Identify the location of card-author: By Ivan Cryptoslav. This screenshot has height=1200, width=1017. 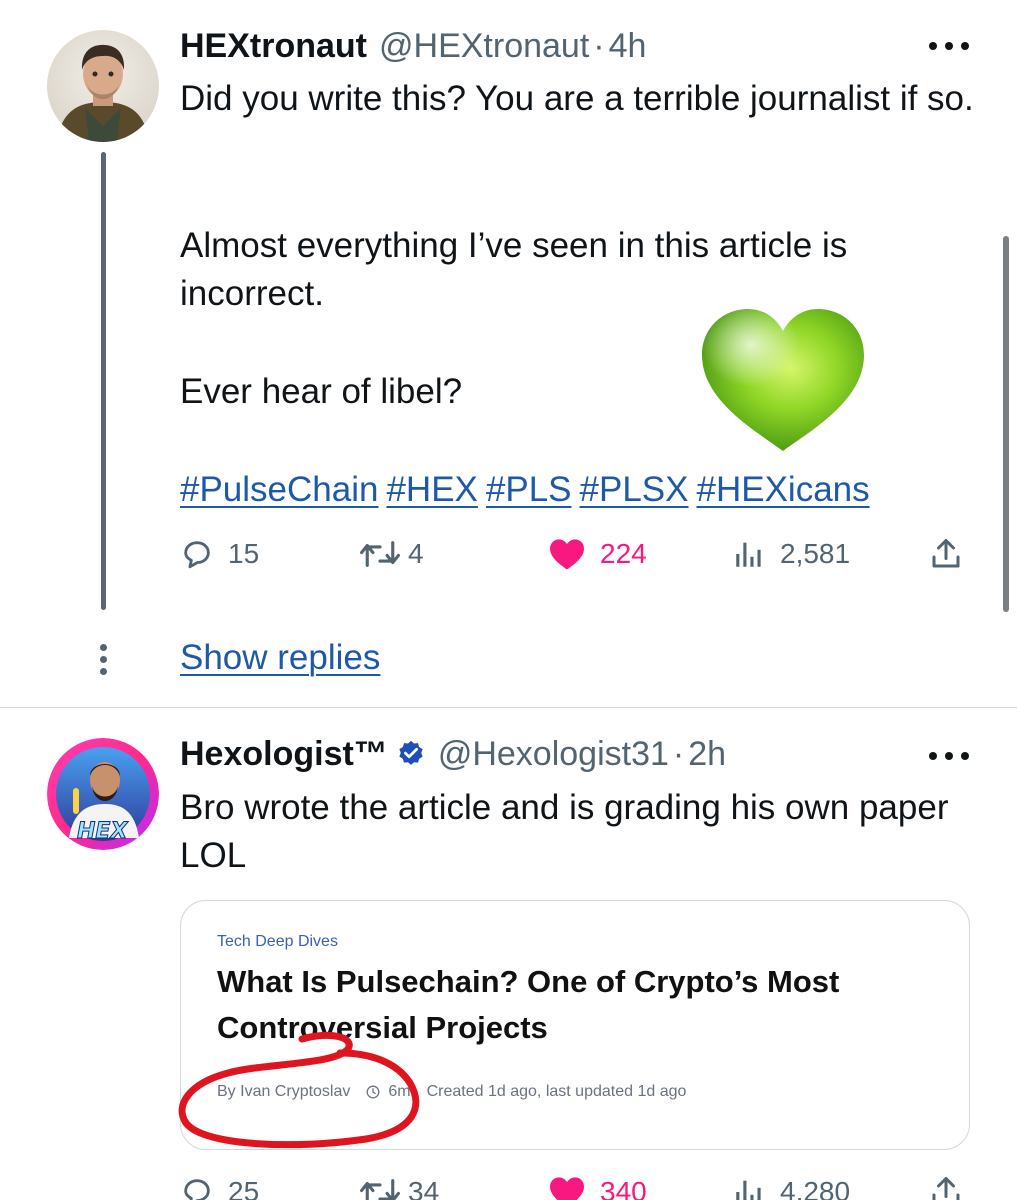
(284, 1091).